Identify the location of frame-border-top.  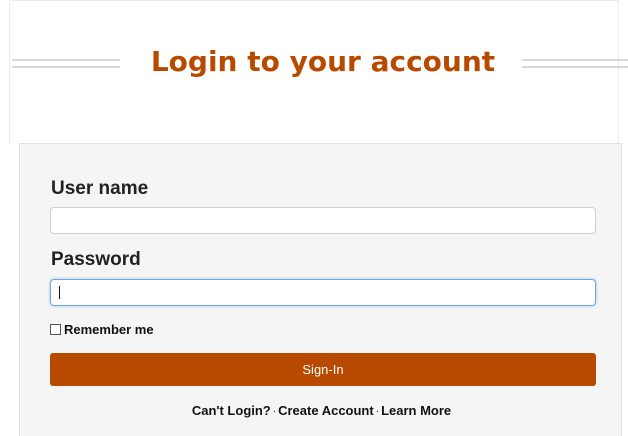
(314, 0).